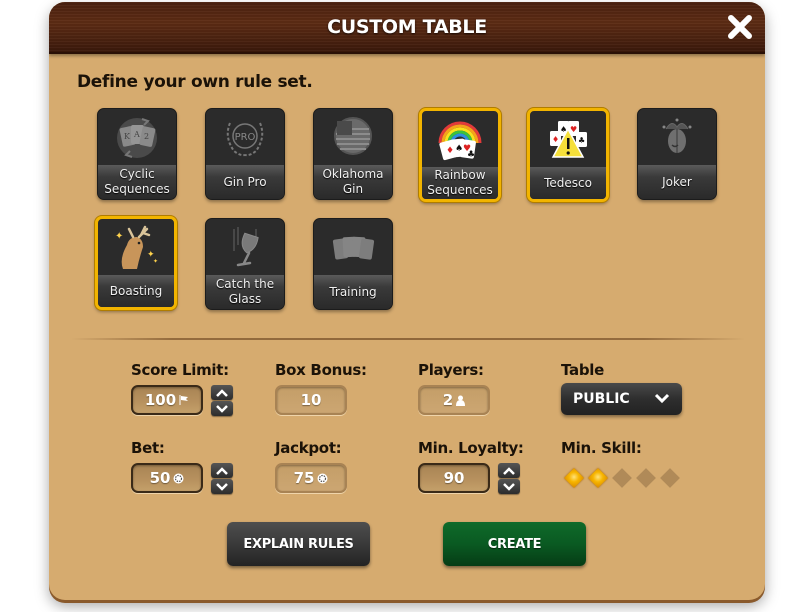 This screenshot has width=812, height=612. I want to click on score-limit-decrease-button, so click(222, 408).